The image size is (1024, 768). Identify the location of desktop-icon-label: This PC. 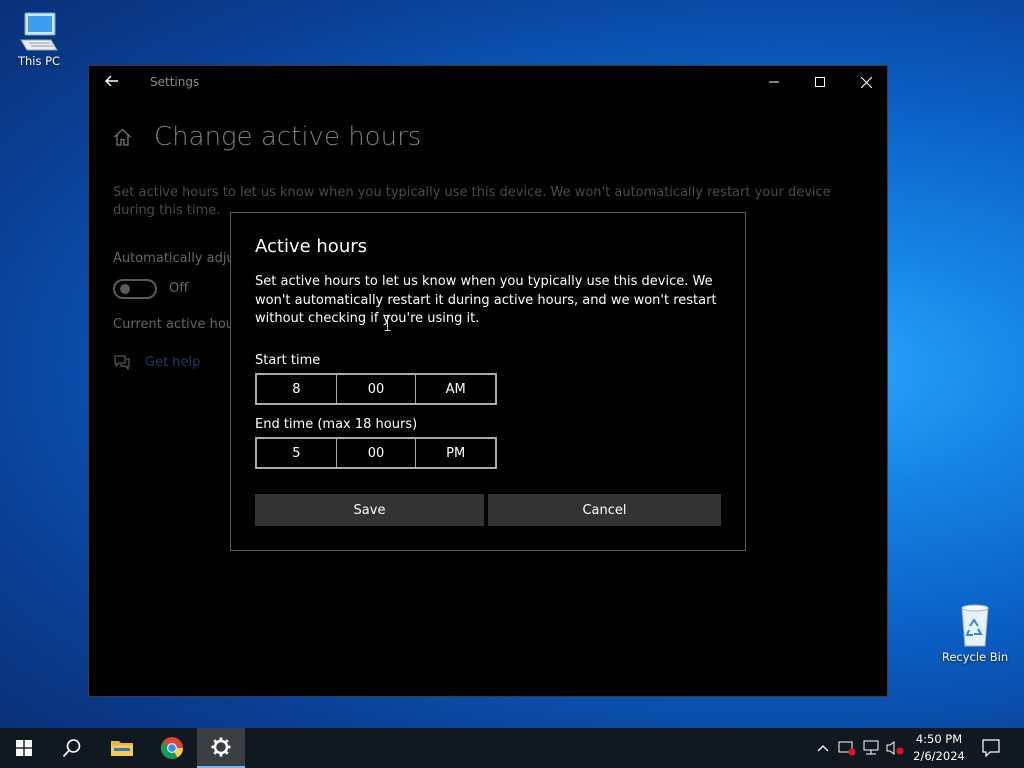
(39, 61).